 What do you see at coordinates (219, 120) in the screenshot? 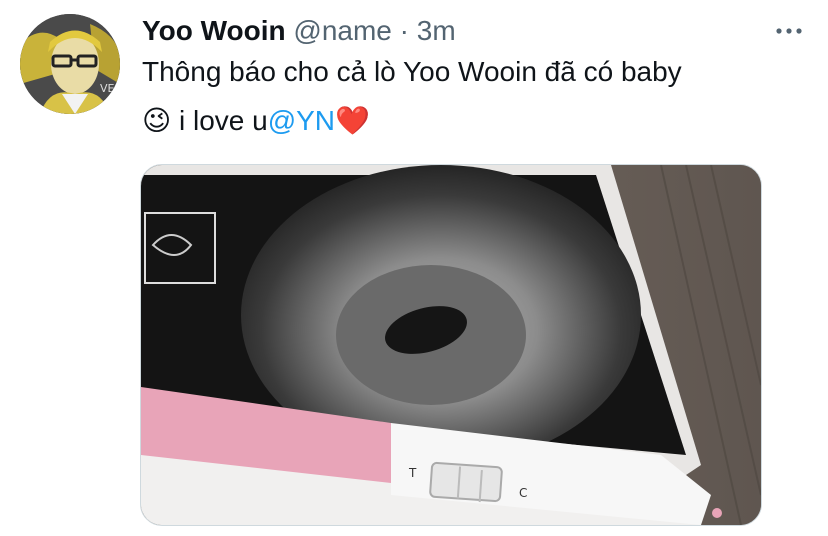
I see `tweet-text-love: i love u` at bounding box center [219, 120].